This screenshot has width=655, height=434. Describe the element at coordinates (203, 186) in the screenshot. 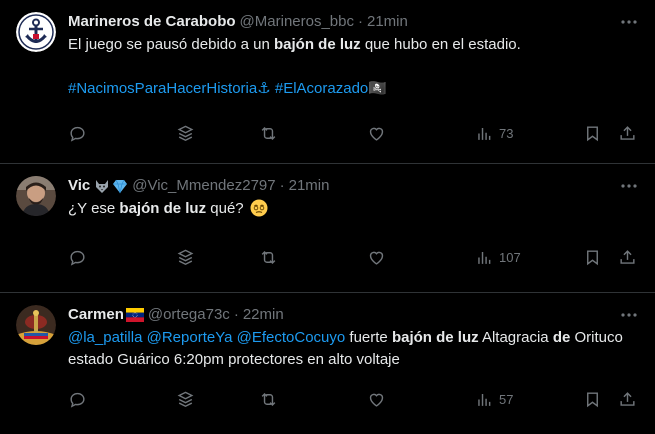

I see `author-handle: @Vic_Mmendez2797` at that location.